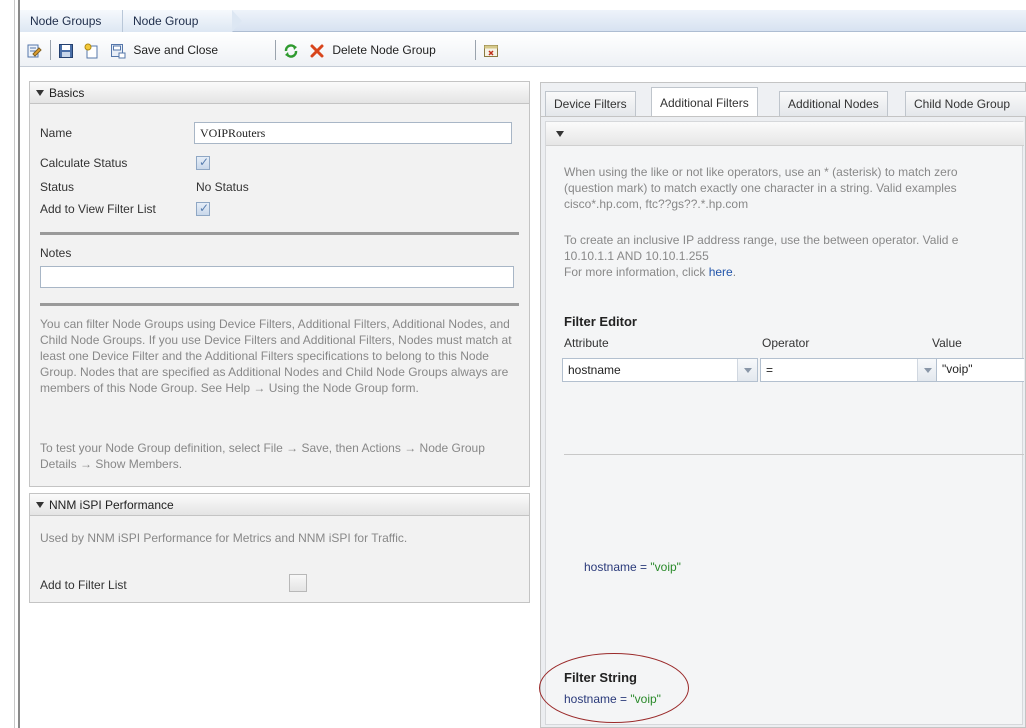 The width and height of the screenshot is (1026, 728). I want to click on tab-child-node-groups: Child Node Group, so click(965, 104).